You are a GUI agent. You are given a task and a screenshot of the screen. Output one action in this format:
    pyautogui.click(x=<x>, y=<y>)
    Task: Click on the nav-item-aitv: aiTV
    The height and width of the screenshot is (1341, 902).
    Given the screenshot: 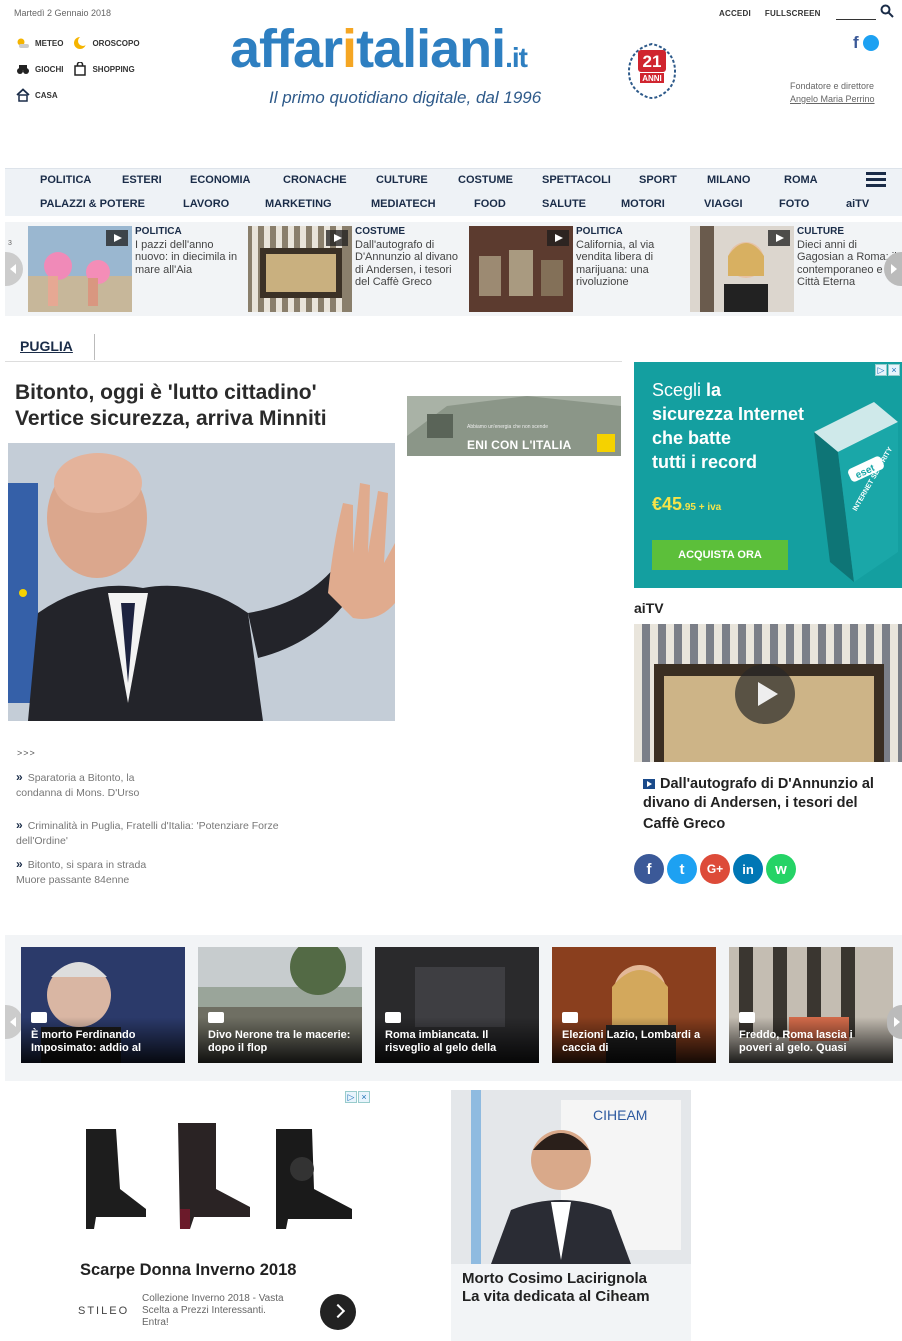 What is the action you would take?
    pyautogui.click(x=857, y=204)
    